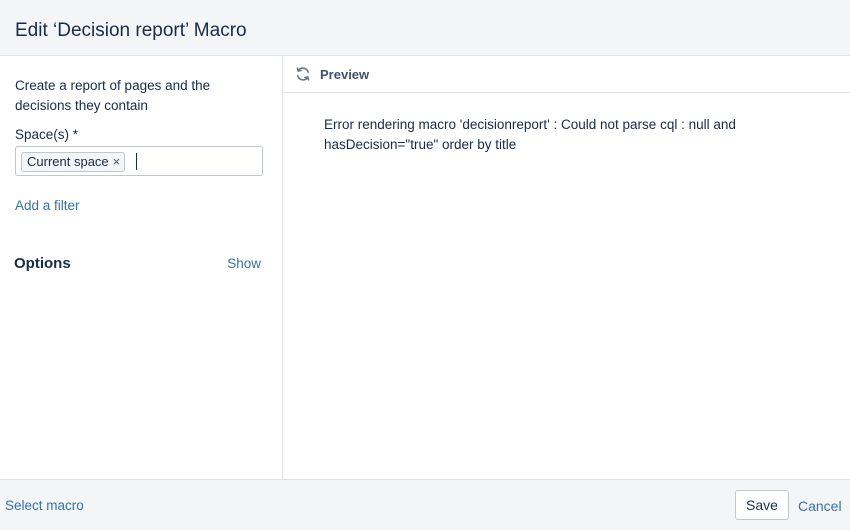  I want to click on preview-label: Preview, so click(345, 74).